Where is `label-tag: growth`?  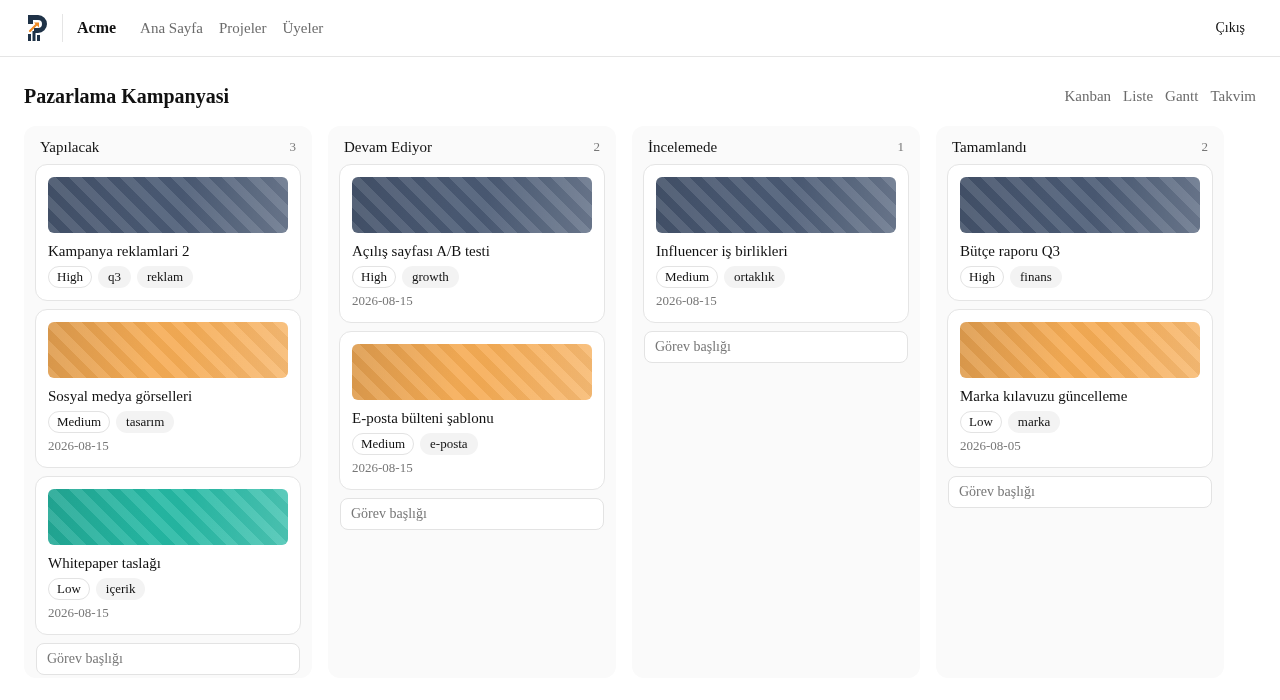
label-tag: growth is located at coordinates (430, 277).